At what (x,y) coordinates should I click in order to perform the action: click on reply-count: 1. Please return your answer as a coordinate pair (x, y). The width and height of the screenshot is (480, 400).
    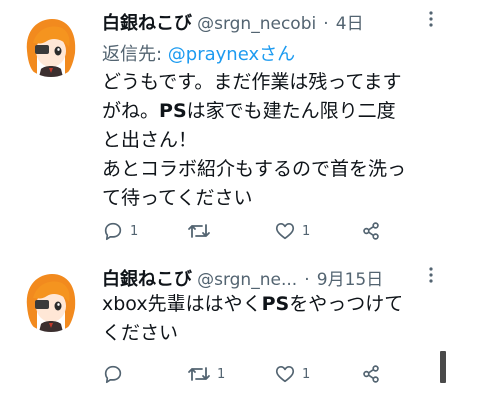
    Looking at the image, I should click on (134, 231).